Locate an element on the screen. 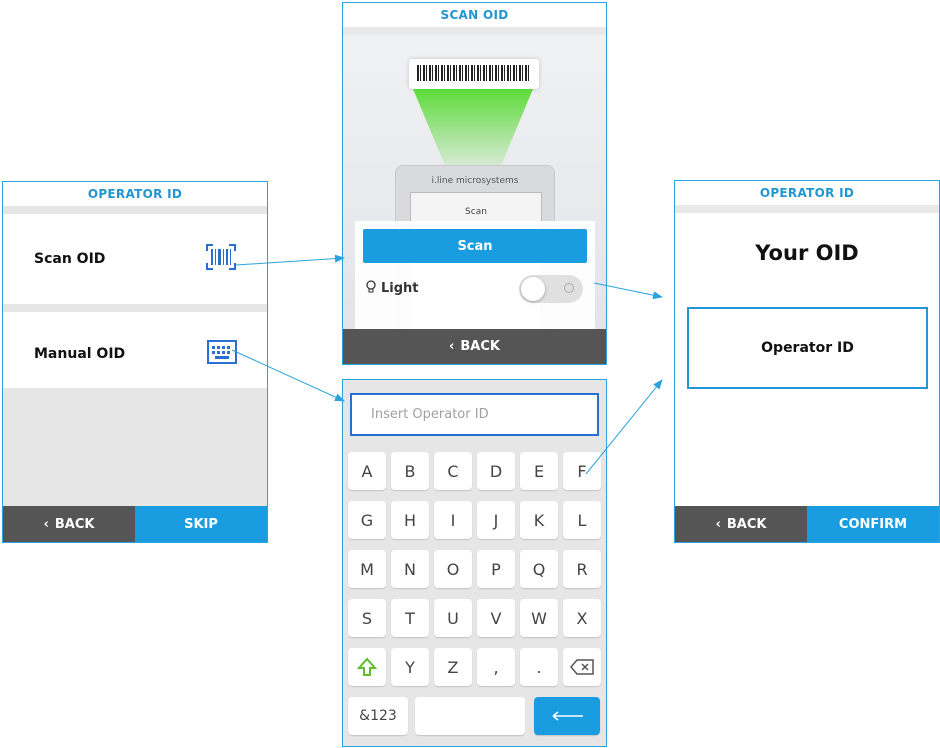 This screenshot has height=748, width=940. barcode-card is located at coordinates (474, 74).